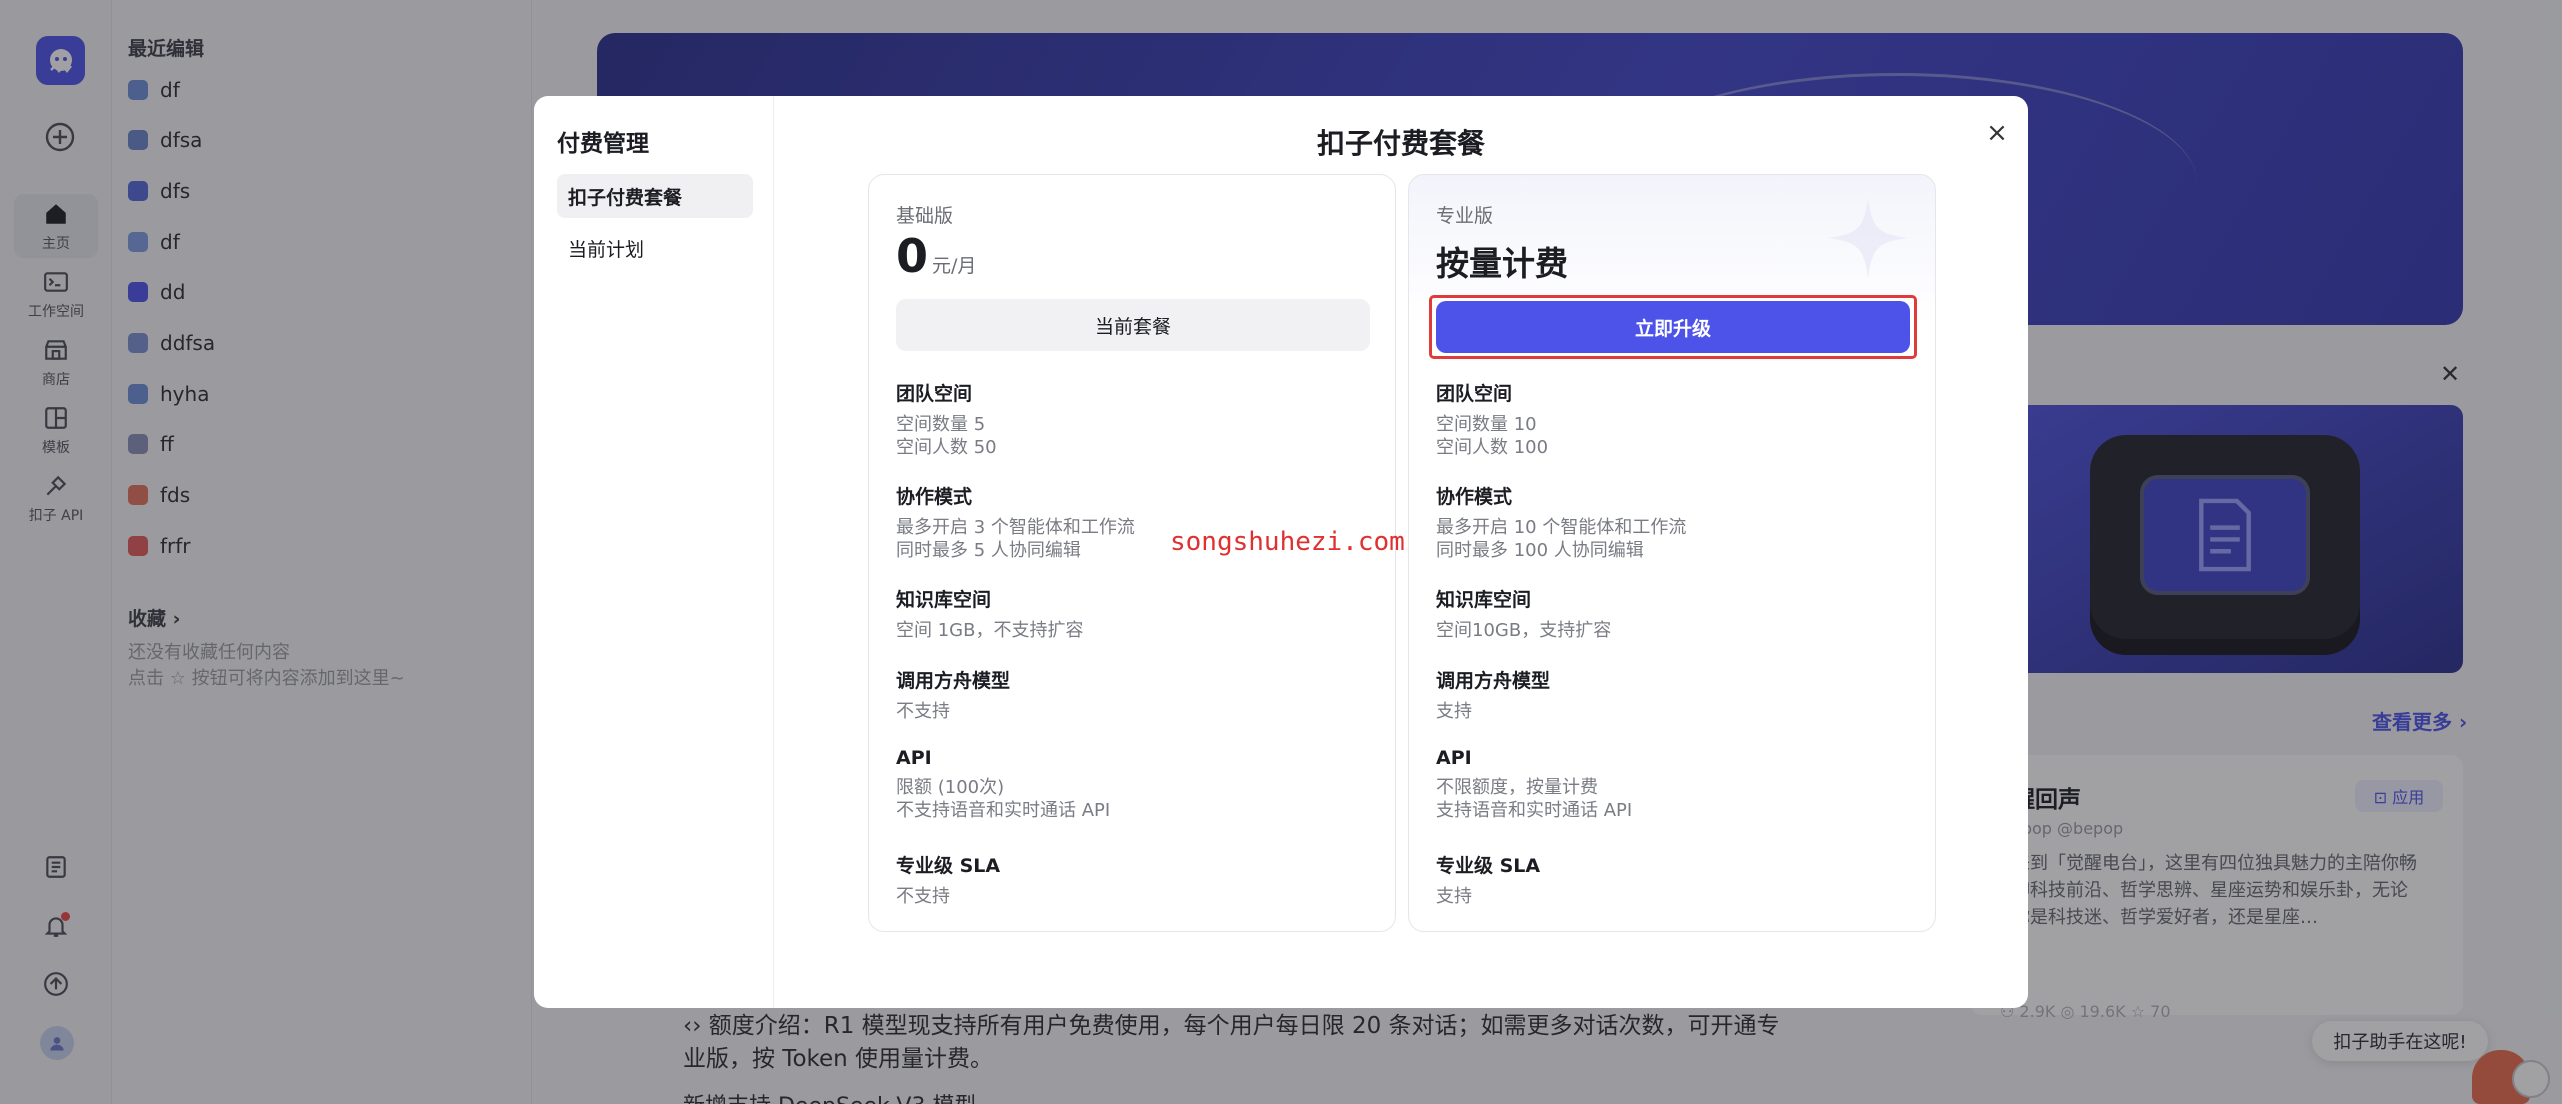 This screenshot has height=1104, width=2562. I want to click on feature-block: 调用方舟模型 支持, so click(1676, 694).